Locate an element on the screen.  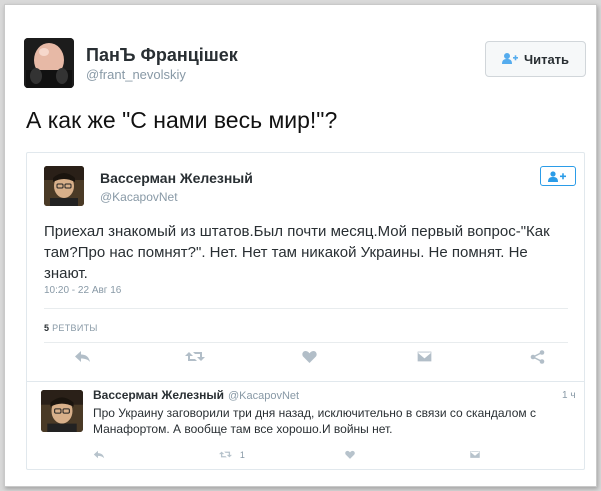
retweet-icon is located at coordinates (195, 357).